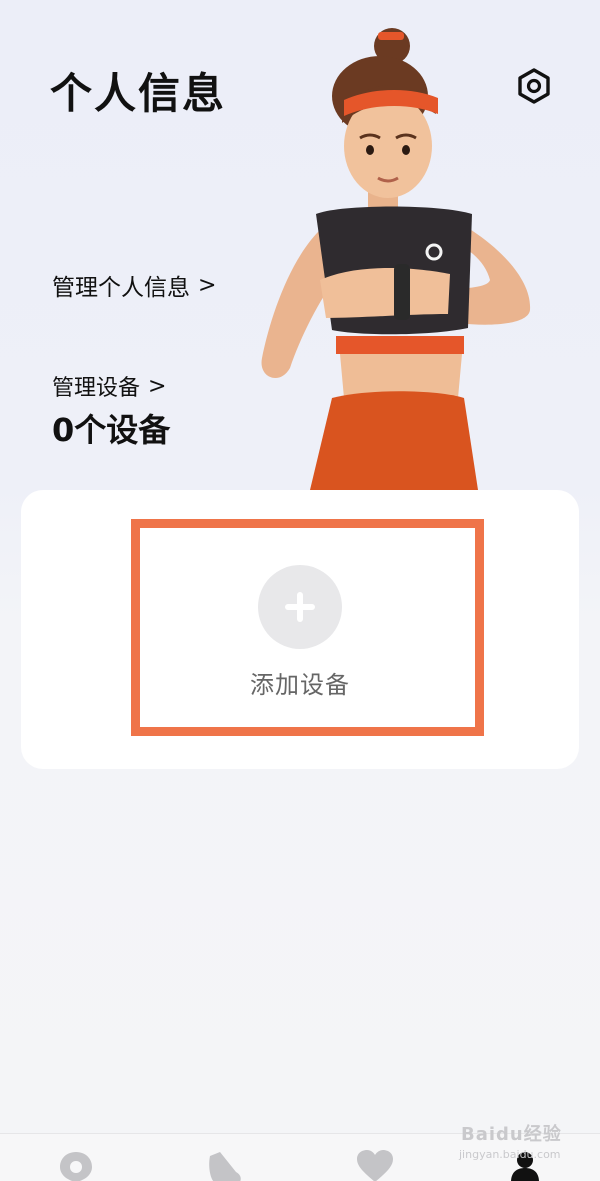  I want to click on manage-devices-link: 管理设备 >, so click(109, 386).